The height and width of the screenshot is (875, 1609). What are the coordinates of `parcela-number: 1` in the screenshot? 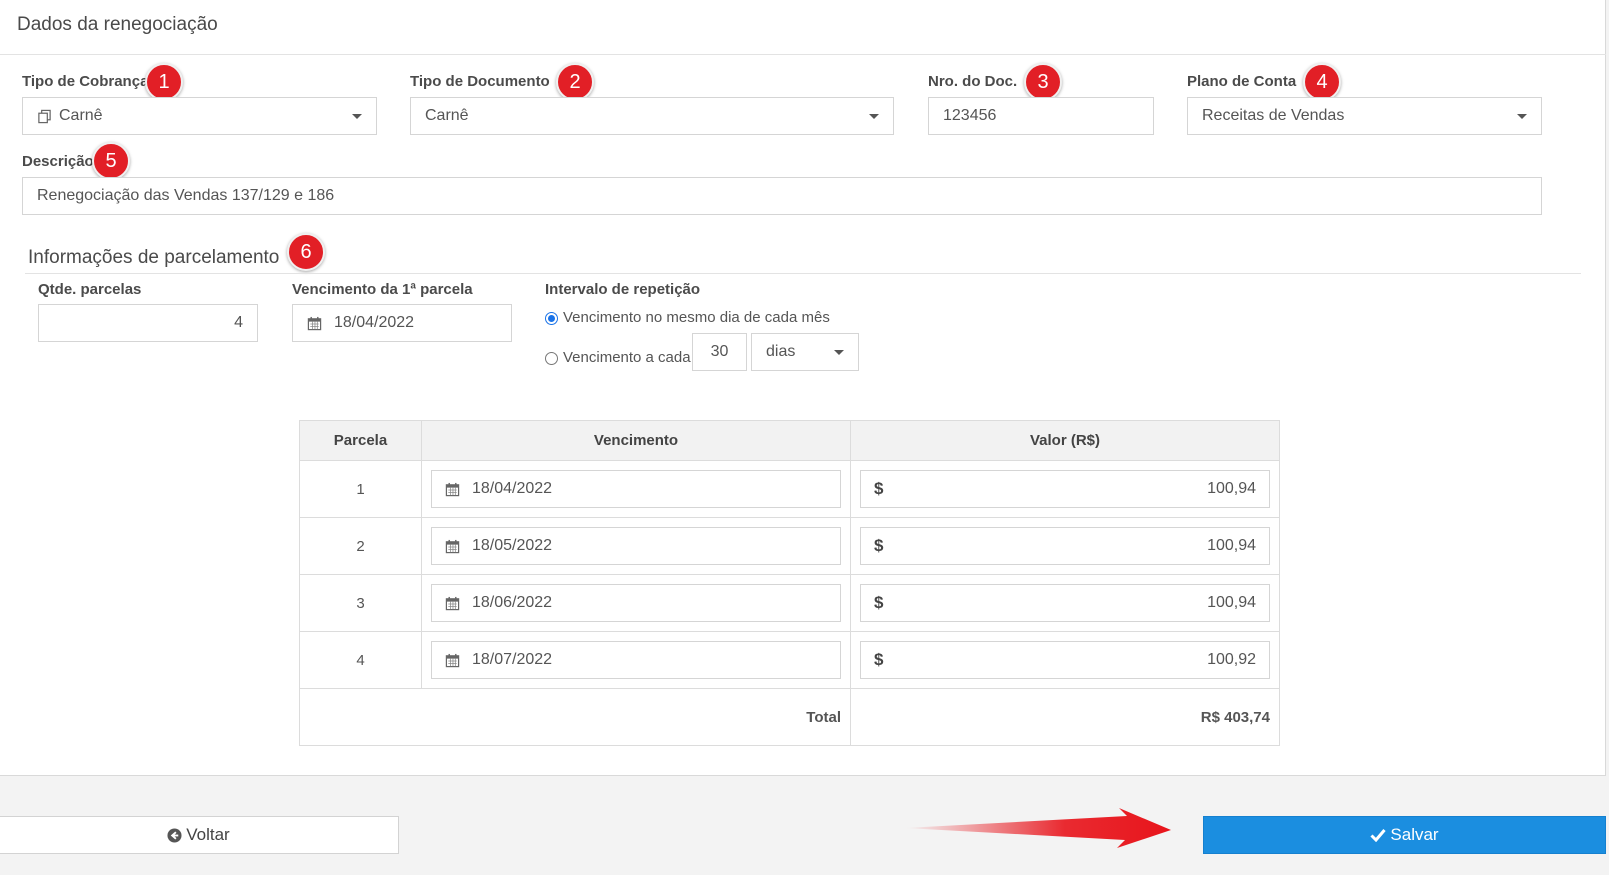 It's located at (360, 489).